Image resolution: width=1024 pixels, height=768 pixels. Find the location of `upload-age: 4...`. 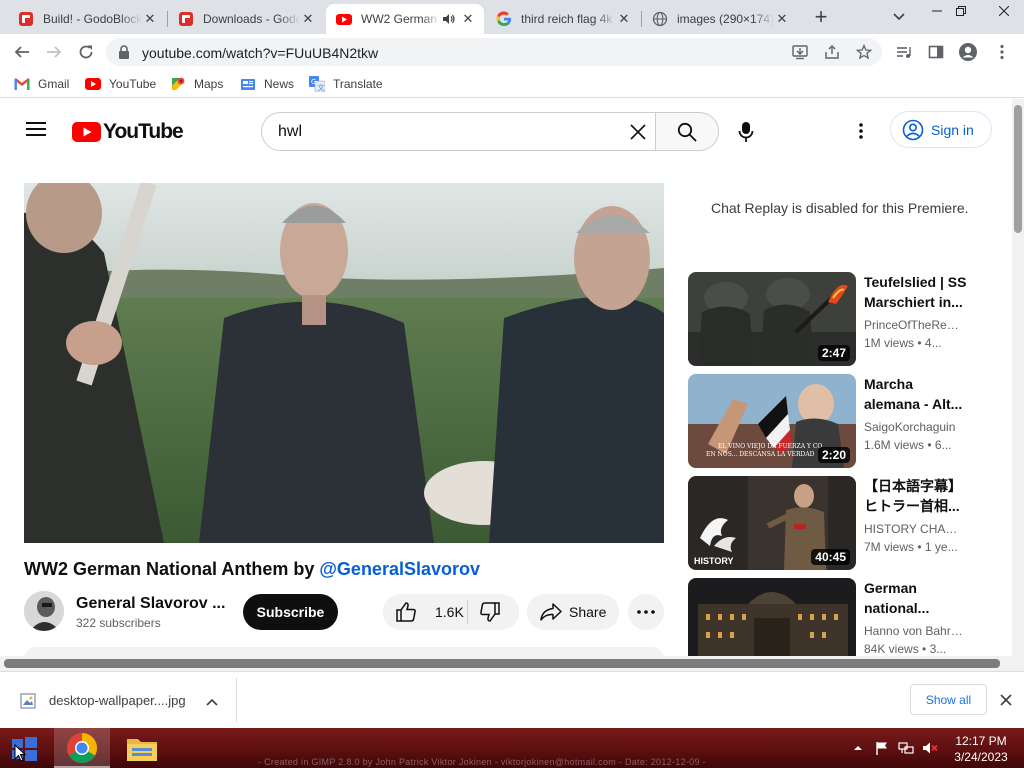

upload-age: 4... is located at coordinates (933, 343).